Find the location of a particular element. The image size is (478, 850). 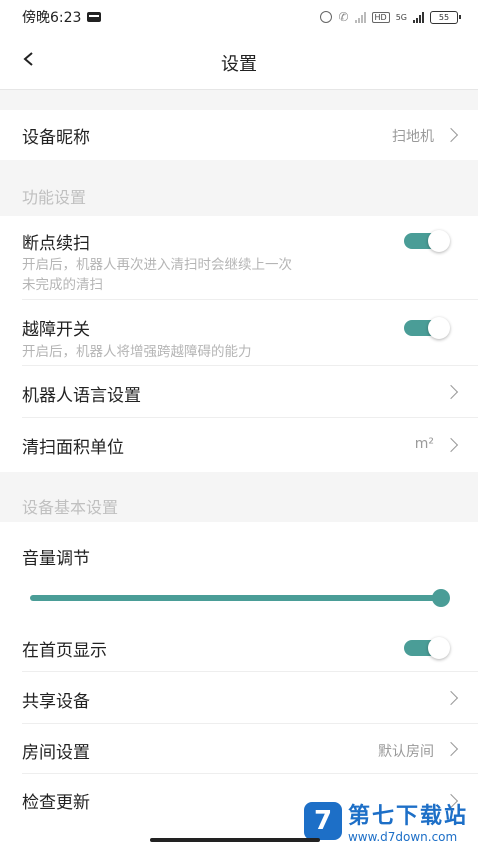

area-unit-label: 清扫面积单位 is located at coordinates (73, 448).